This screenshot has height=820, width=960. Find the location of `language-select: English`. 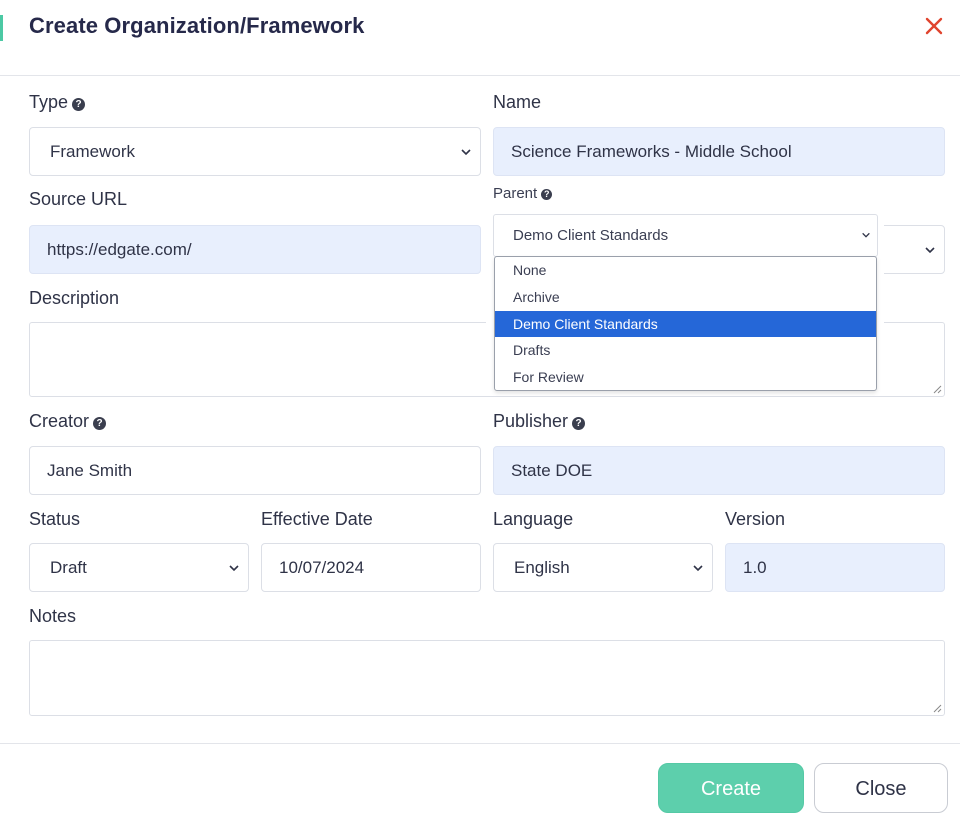

language-select: English is located at coordinates (603, 567).